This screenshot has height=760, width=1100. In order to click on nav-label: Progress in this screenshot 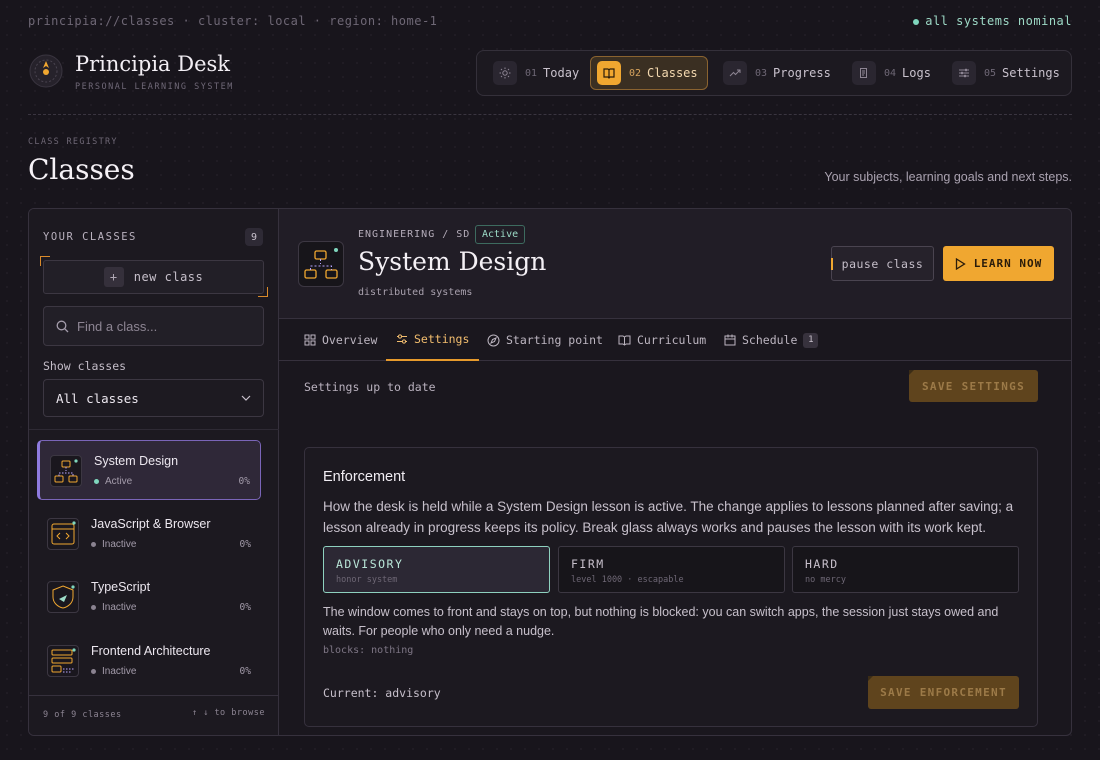, I will do `click(802, 73)`.